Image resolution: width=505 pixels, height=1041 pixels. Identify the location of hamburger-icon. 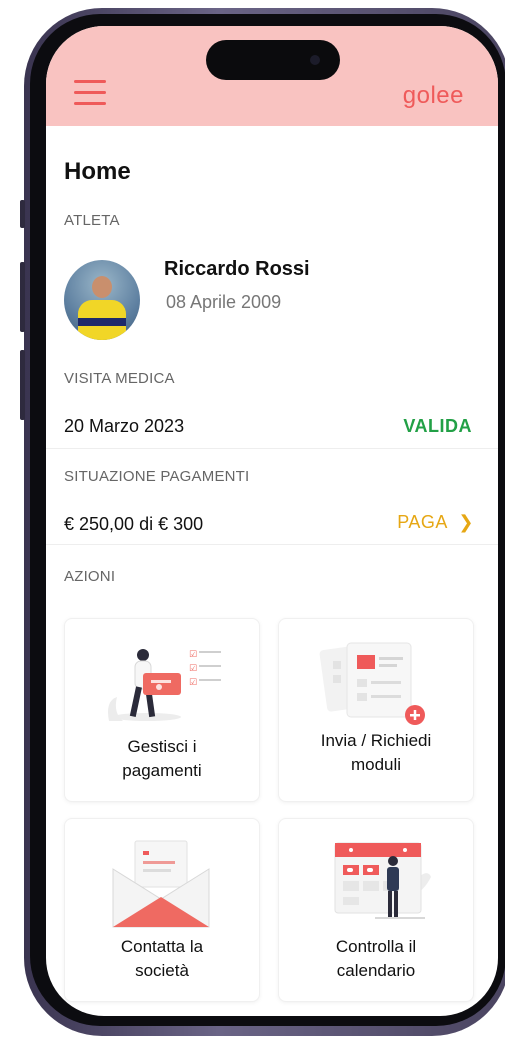
(90, 93).